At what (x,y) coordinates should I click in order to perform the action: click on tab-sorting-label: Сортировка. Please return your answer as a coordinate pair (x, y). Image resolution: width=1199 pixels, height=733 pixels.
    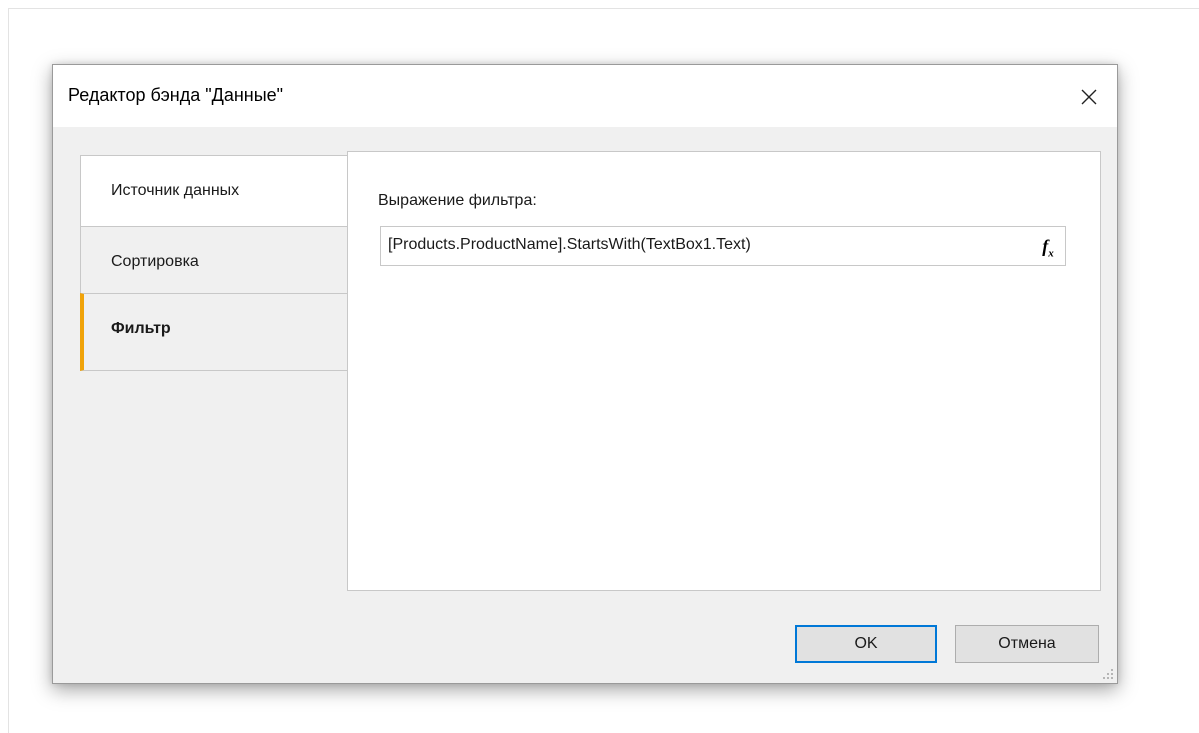
    Looking at the image, I should click on (155, 261).